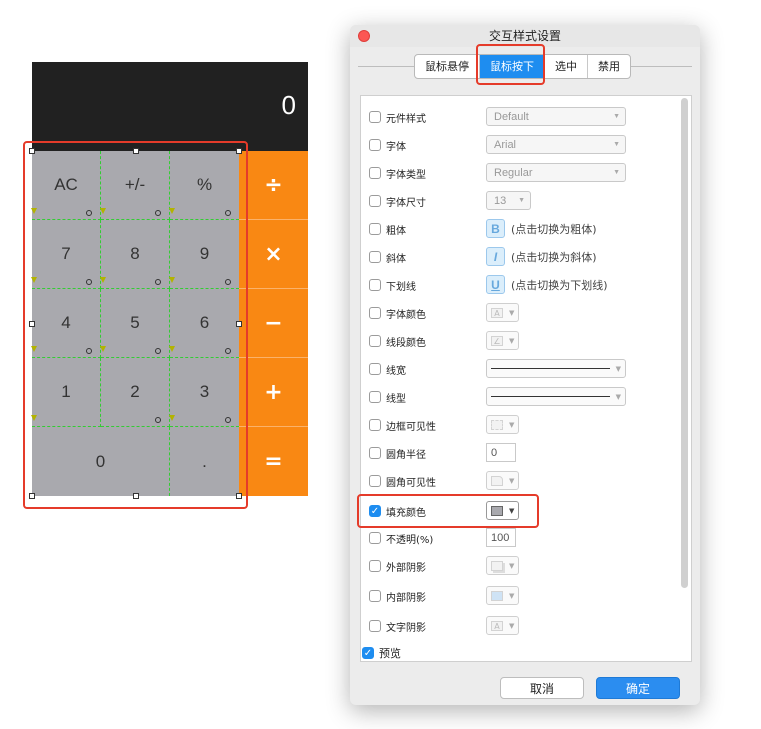 This screenshot has width=761, height=729. Describe the element at coordinates (402, 481) in the screenshot. I see `row-corner-visibility: 圆角可见性` at that location.